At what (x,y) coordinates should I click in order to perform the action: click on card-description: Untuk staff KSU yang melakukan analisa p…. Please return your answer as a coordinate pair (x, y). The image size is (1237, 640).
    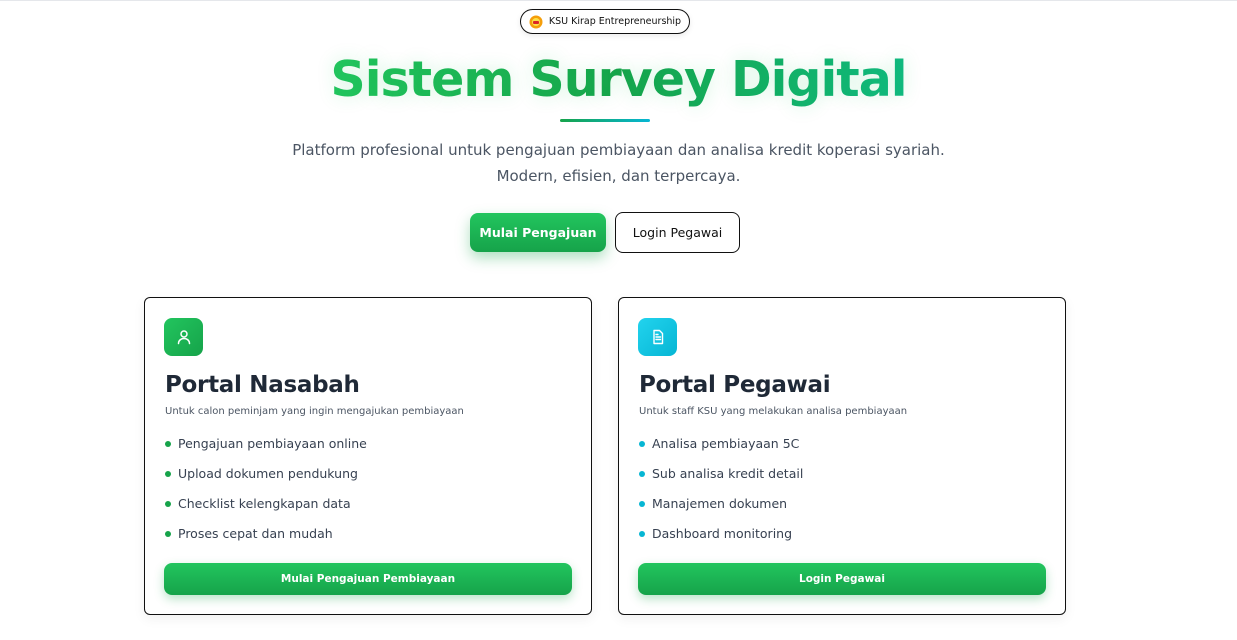
    Looking at the image, I should click on (773, 411).